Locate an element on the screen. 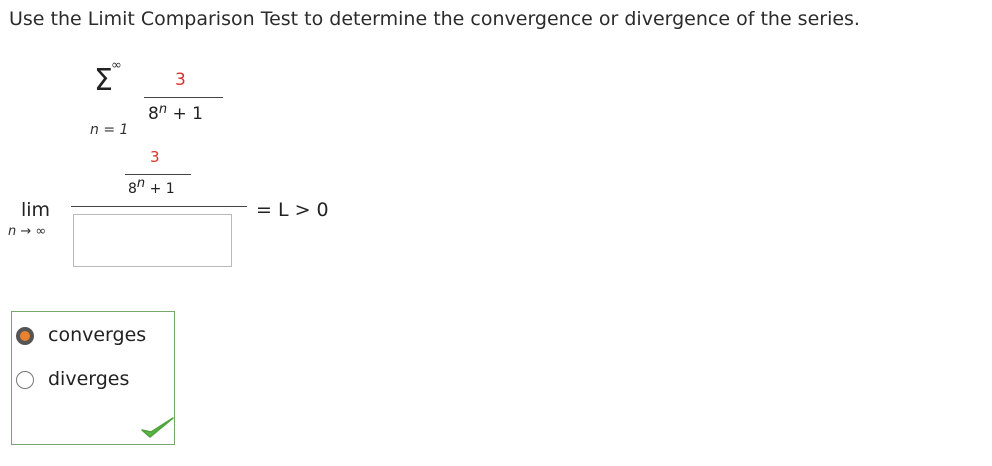 The height and width of the screenshot is (466, 992). series-denominator-exponent: n is located at coordinates (163, 109).